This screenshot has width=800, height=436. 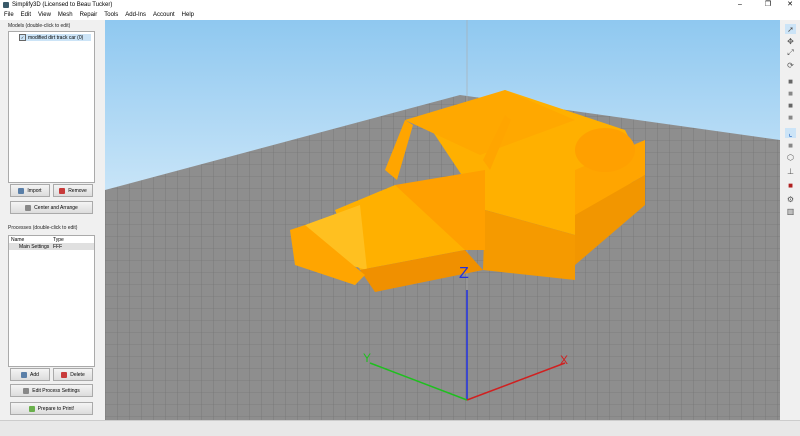 I want to click on move-tool-icon: ✥, so click(x=790, y=41).